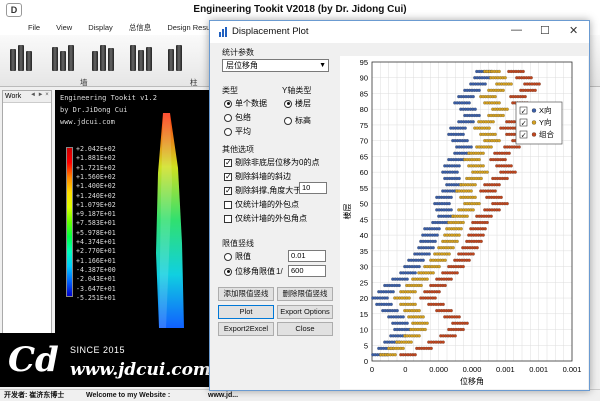  Describe the element at coordinates (261, 204) in the screenshot. I see `option-checkbox-3: 仅统计墙的外包点` at that location.